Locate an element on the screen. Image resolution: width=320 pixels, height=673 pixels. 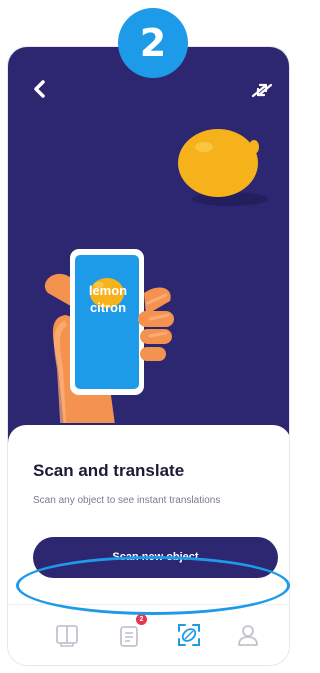
back-button is located at coordinates (40, 89).